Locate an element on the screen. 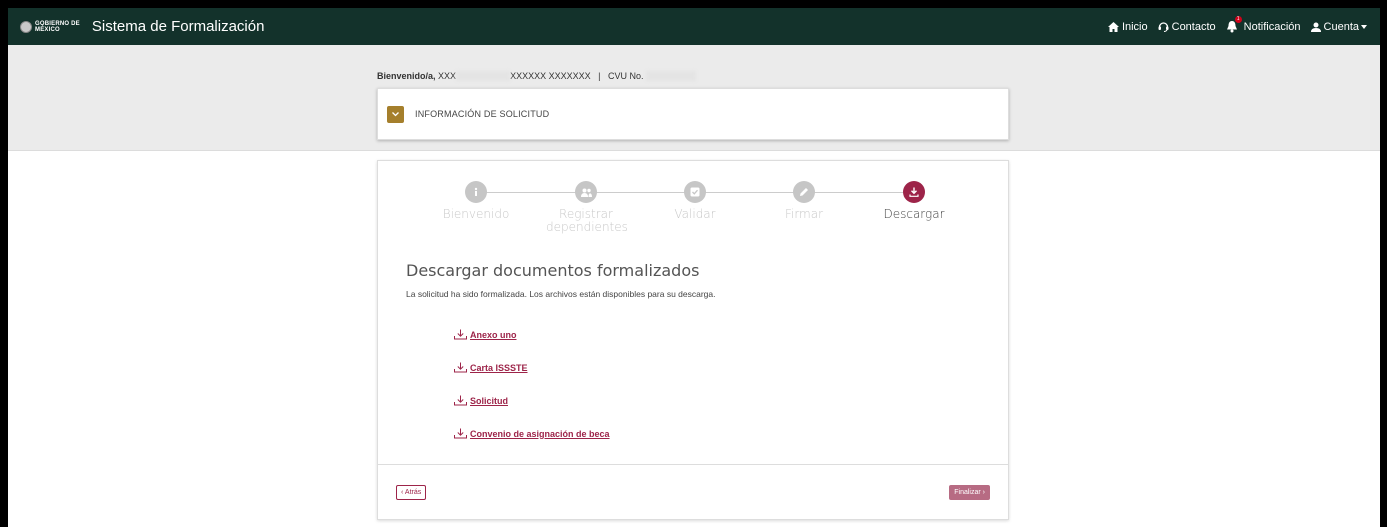 Image resolution: width=1387 pixels, height=527 pixels. nav-cuenta: Cuenta is located at coordinates (1340, 26).